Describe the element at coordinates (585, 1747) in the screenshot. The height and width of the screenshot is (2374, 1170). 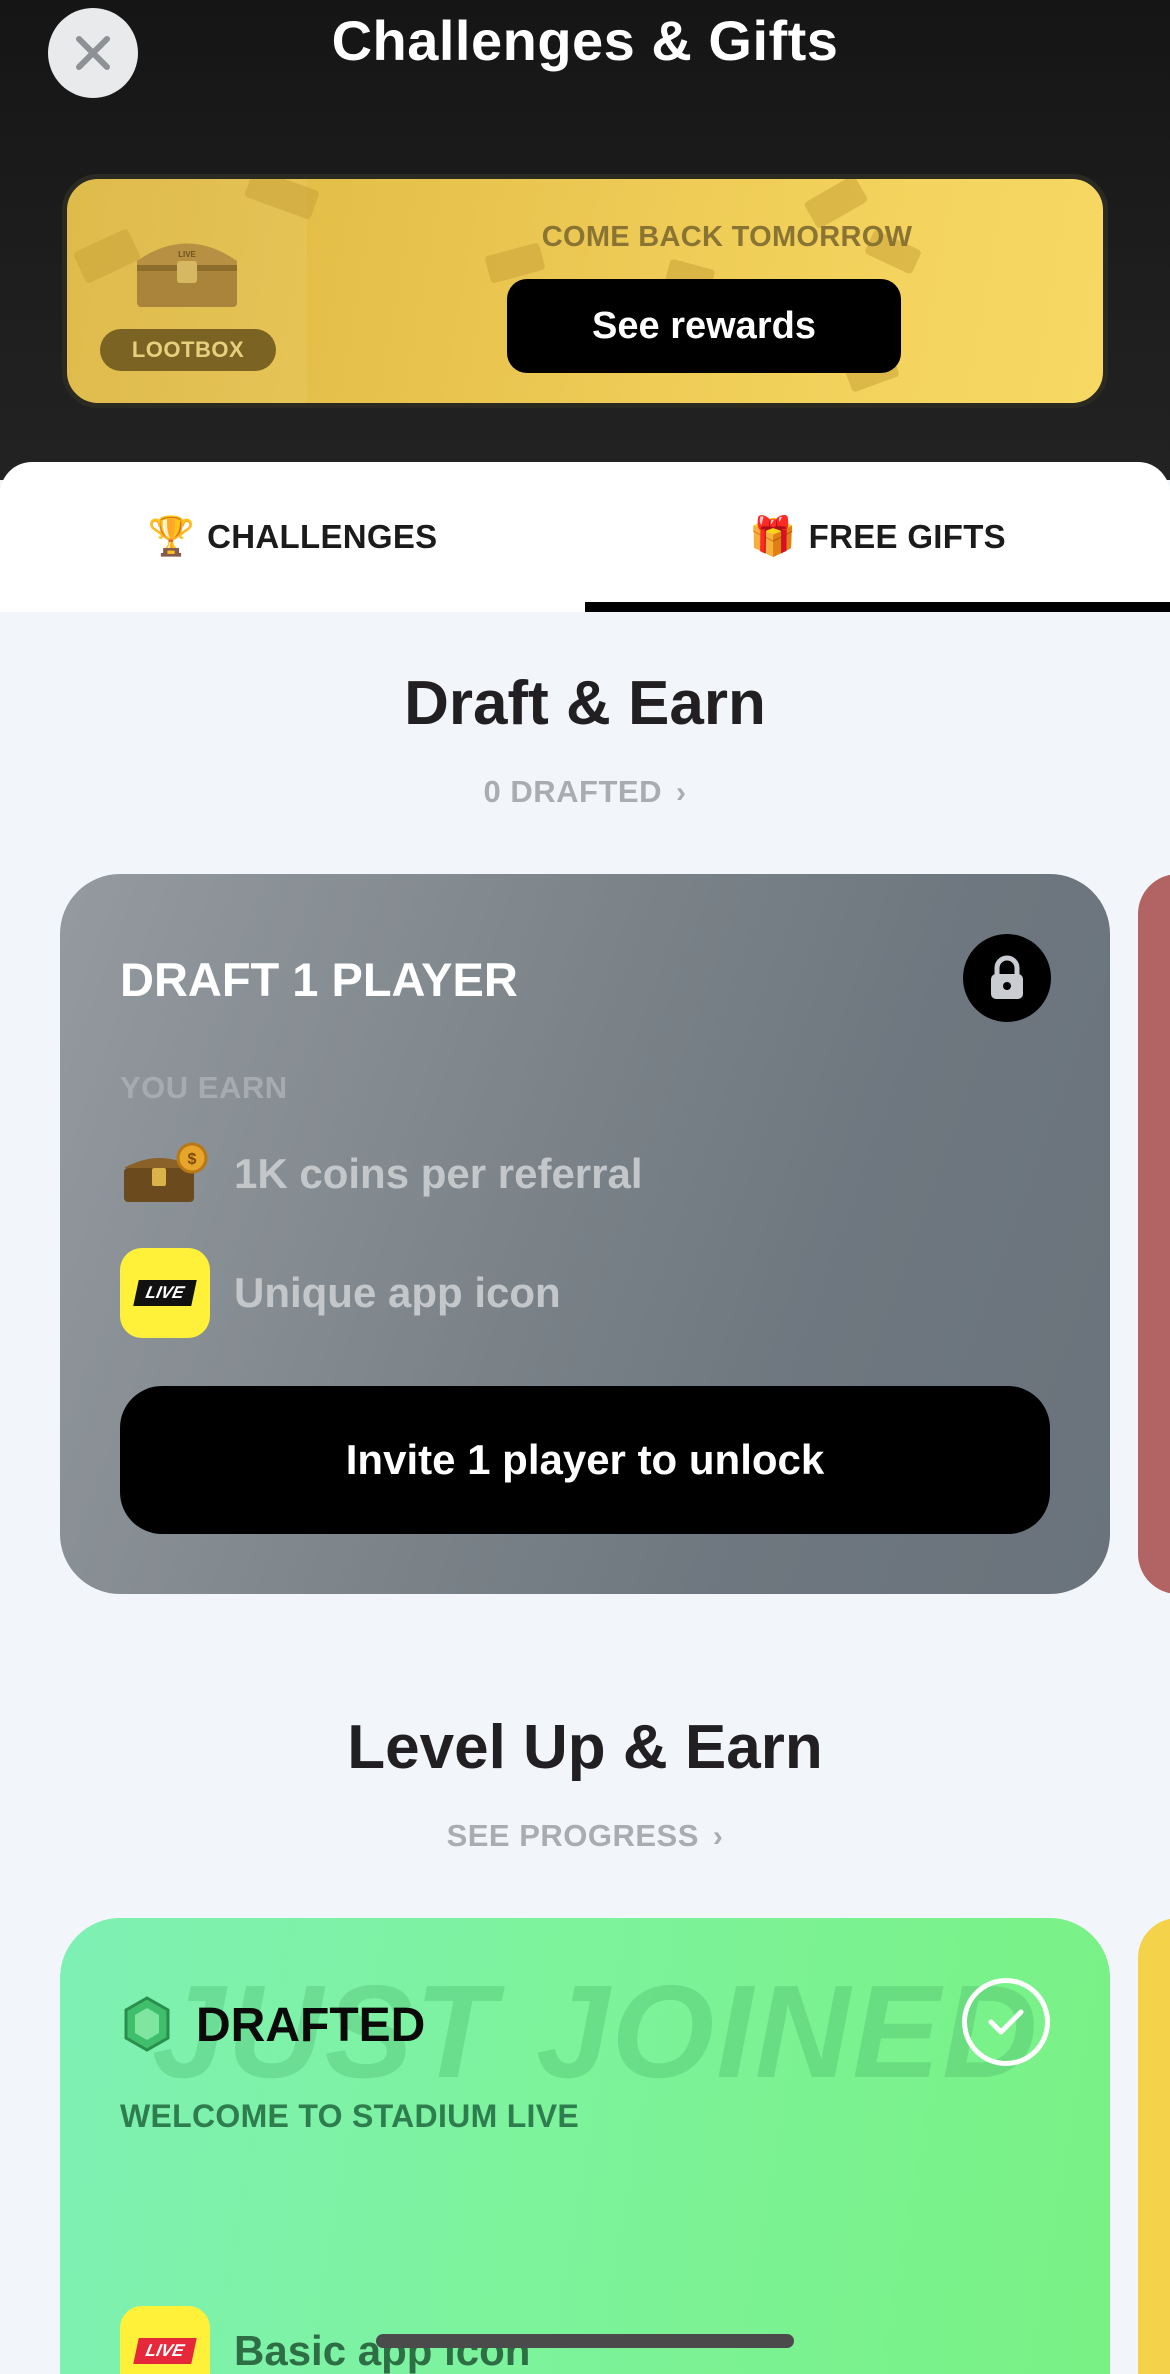
I see `level-section-title: Level Up & Earn` at that location.